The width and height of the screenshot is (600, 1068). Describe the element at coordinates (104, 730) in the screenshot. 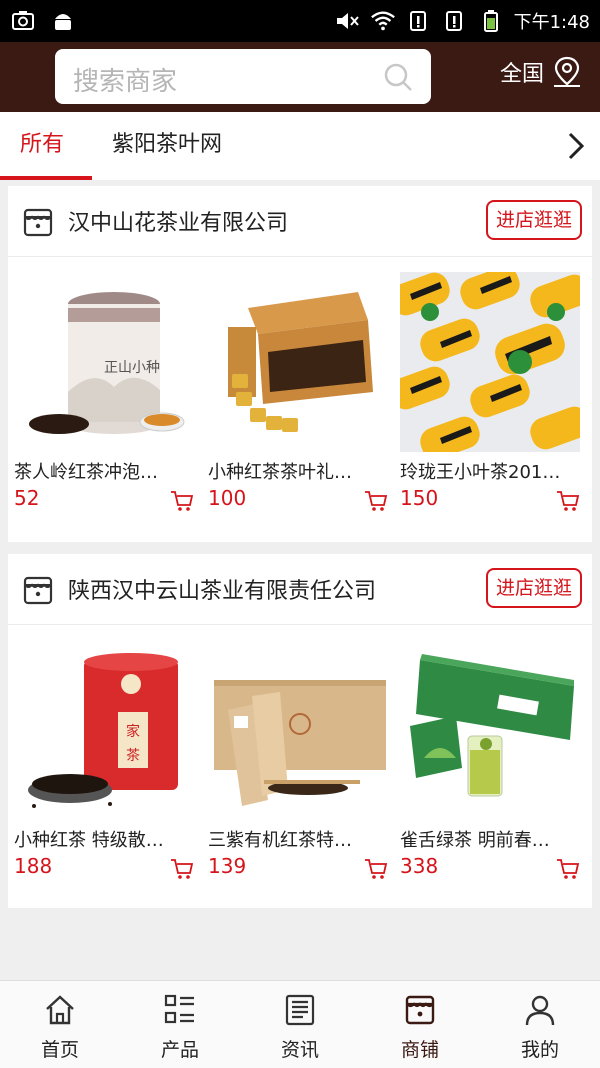

I see `product-image-red-tin: 家 茶` at that location.